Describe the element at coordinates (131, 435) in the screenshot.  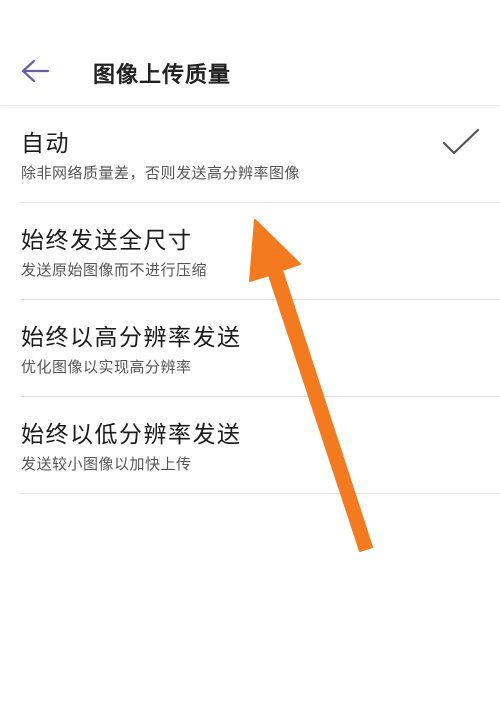
I see `option-title: 始终以低分辨率发送` at that location.